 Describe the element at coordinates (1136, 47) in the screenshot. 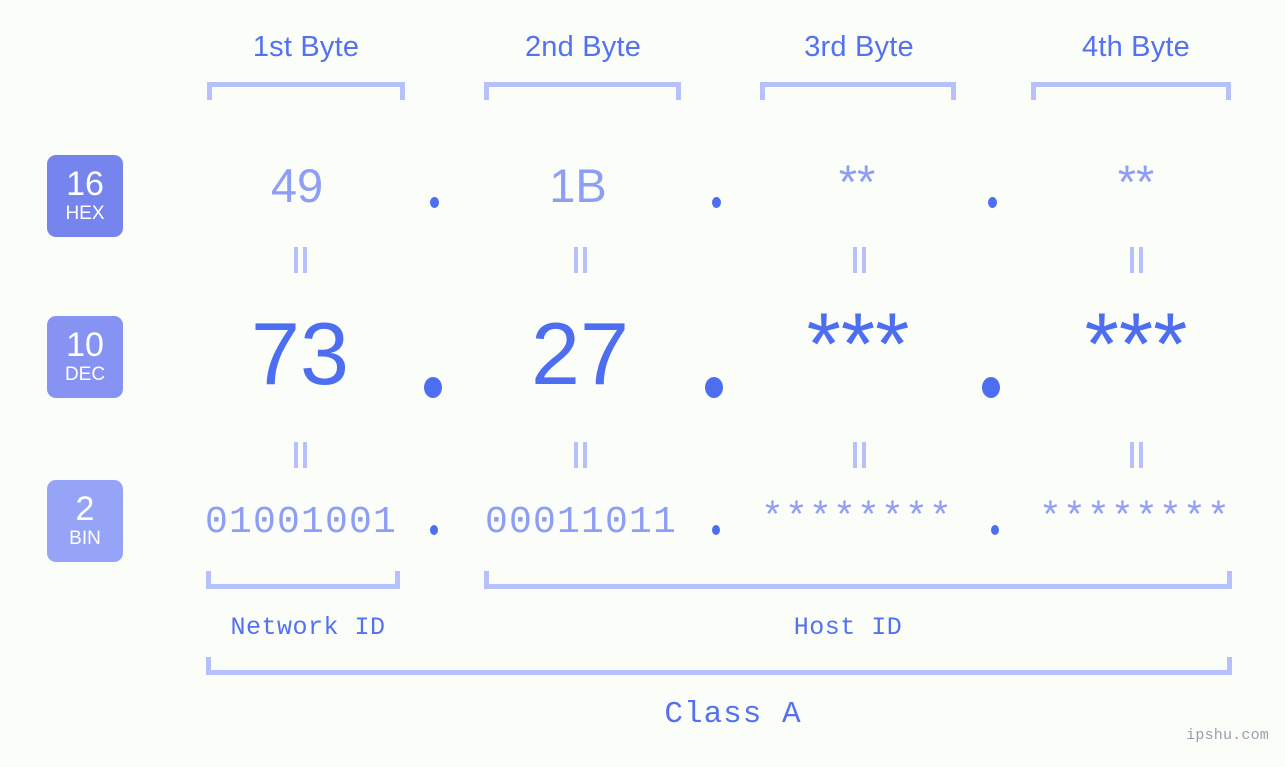

I see `column-header-4th-byte: 4th Byte` at that location.